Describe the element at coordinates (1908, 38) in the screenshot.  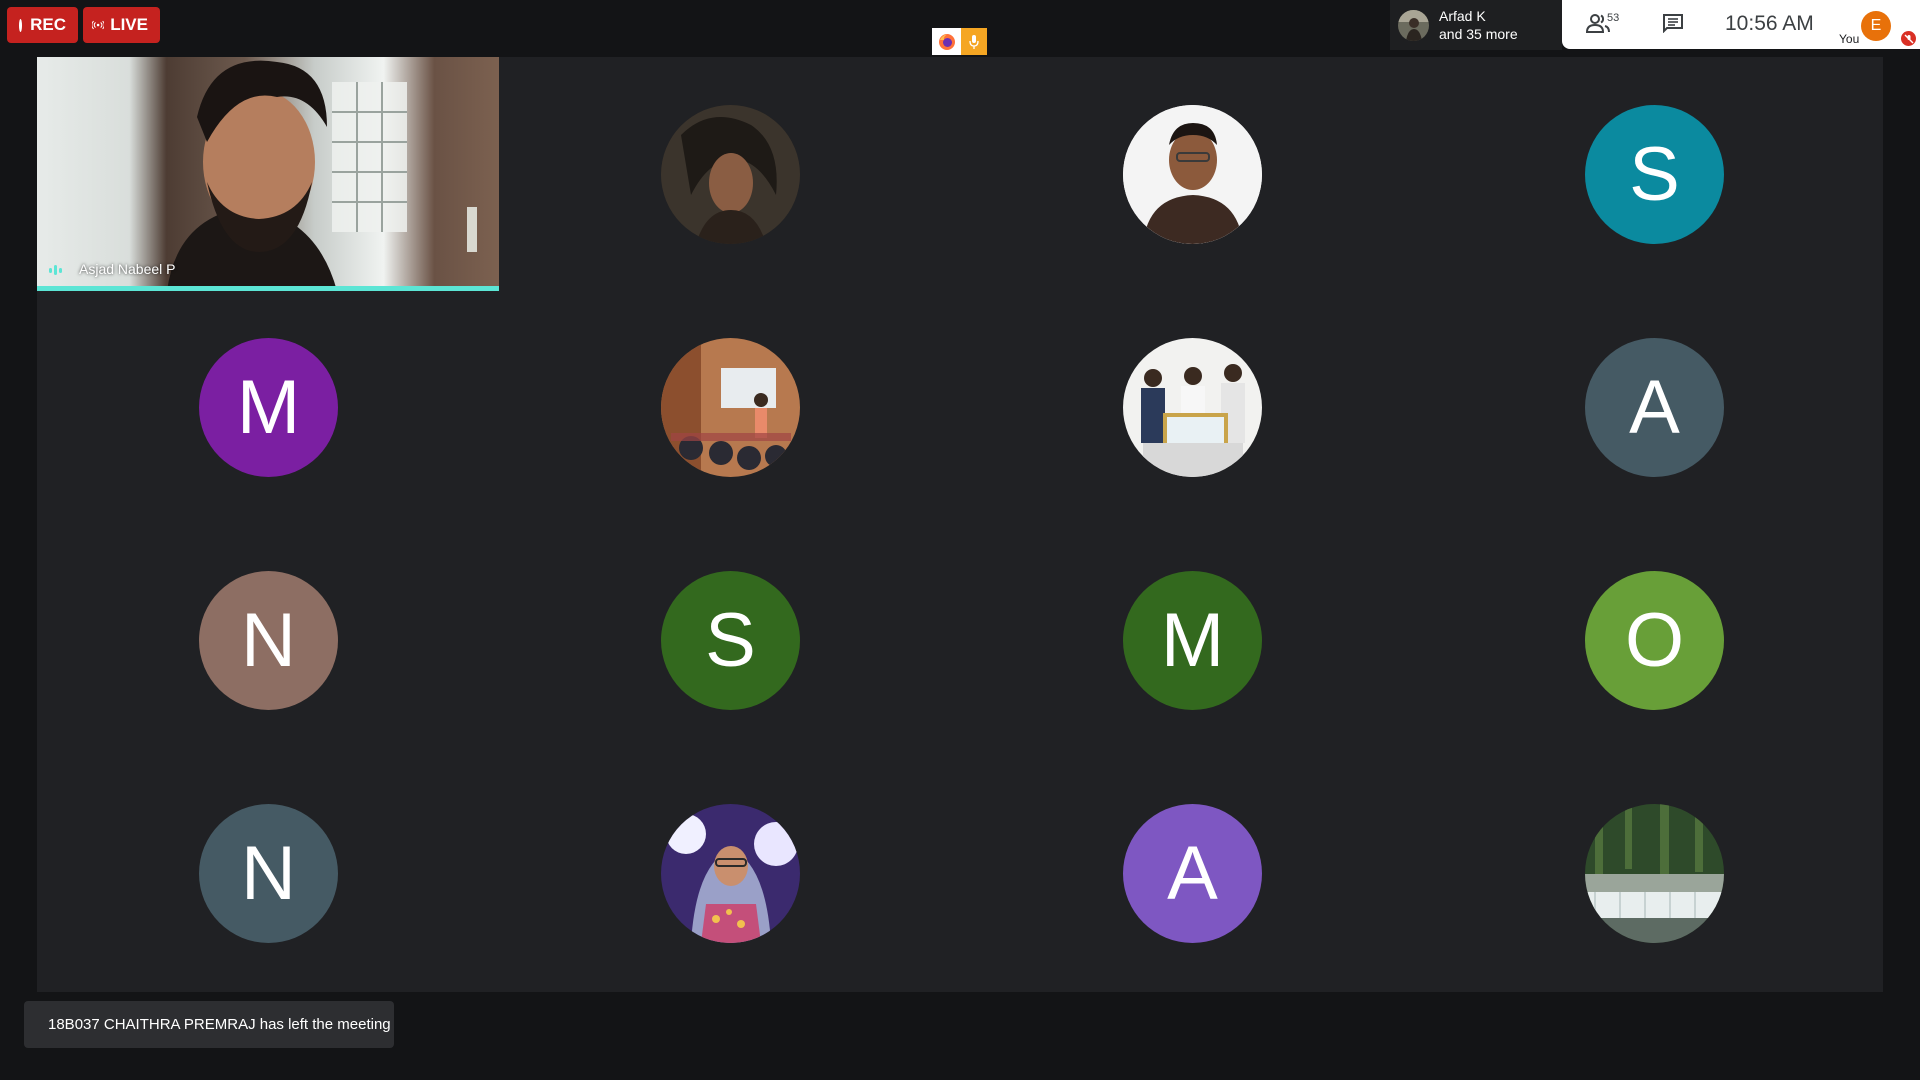
I see `mic-off-icon` at that location.